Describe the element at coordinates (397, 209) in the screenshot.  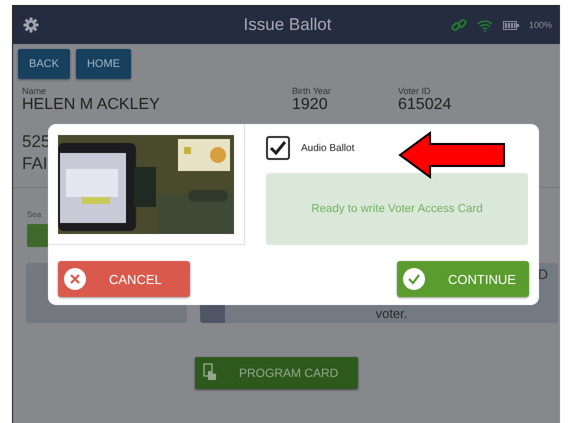
I see `status-message: Ready to write Voter Access Card` at that location.